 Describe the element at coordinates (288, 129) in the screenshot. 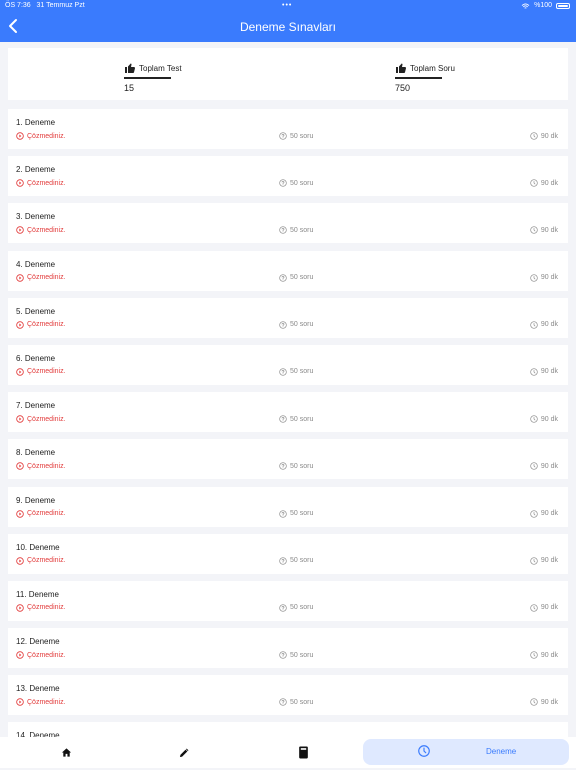

I see `exam-row: 1. Deneme Çözmediniz. 50 soru 90 dk` at that location.